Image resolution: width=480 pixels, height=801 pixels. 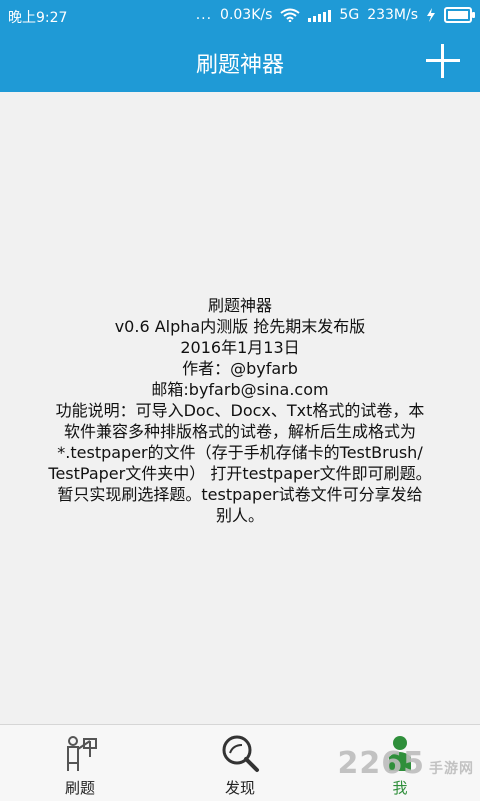 I want to click on about-line: 邮箱:byfarb@sina.com, so click(x=240, y=389).